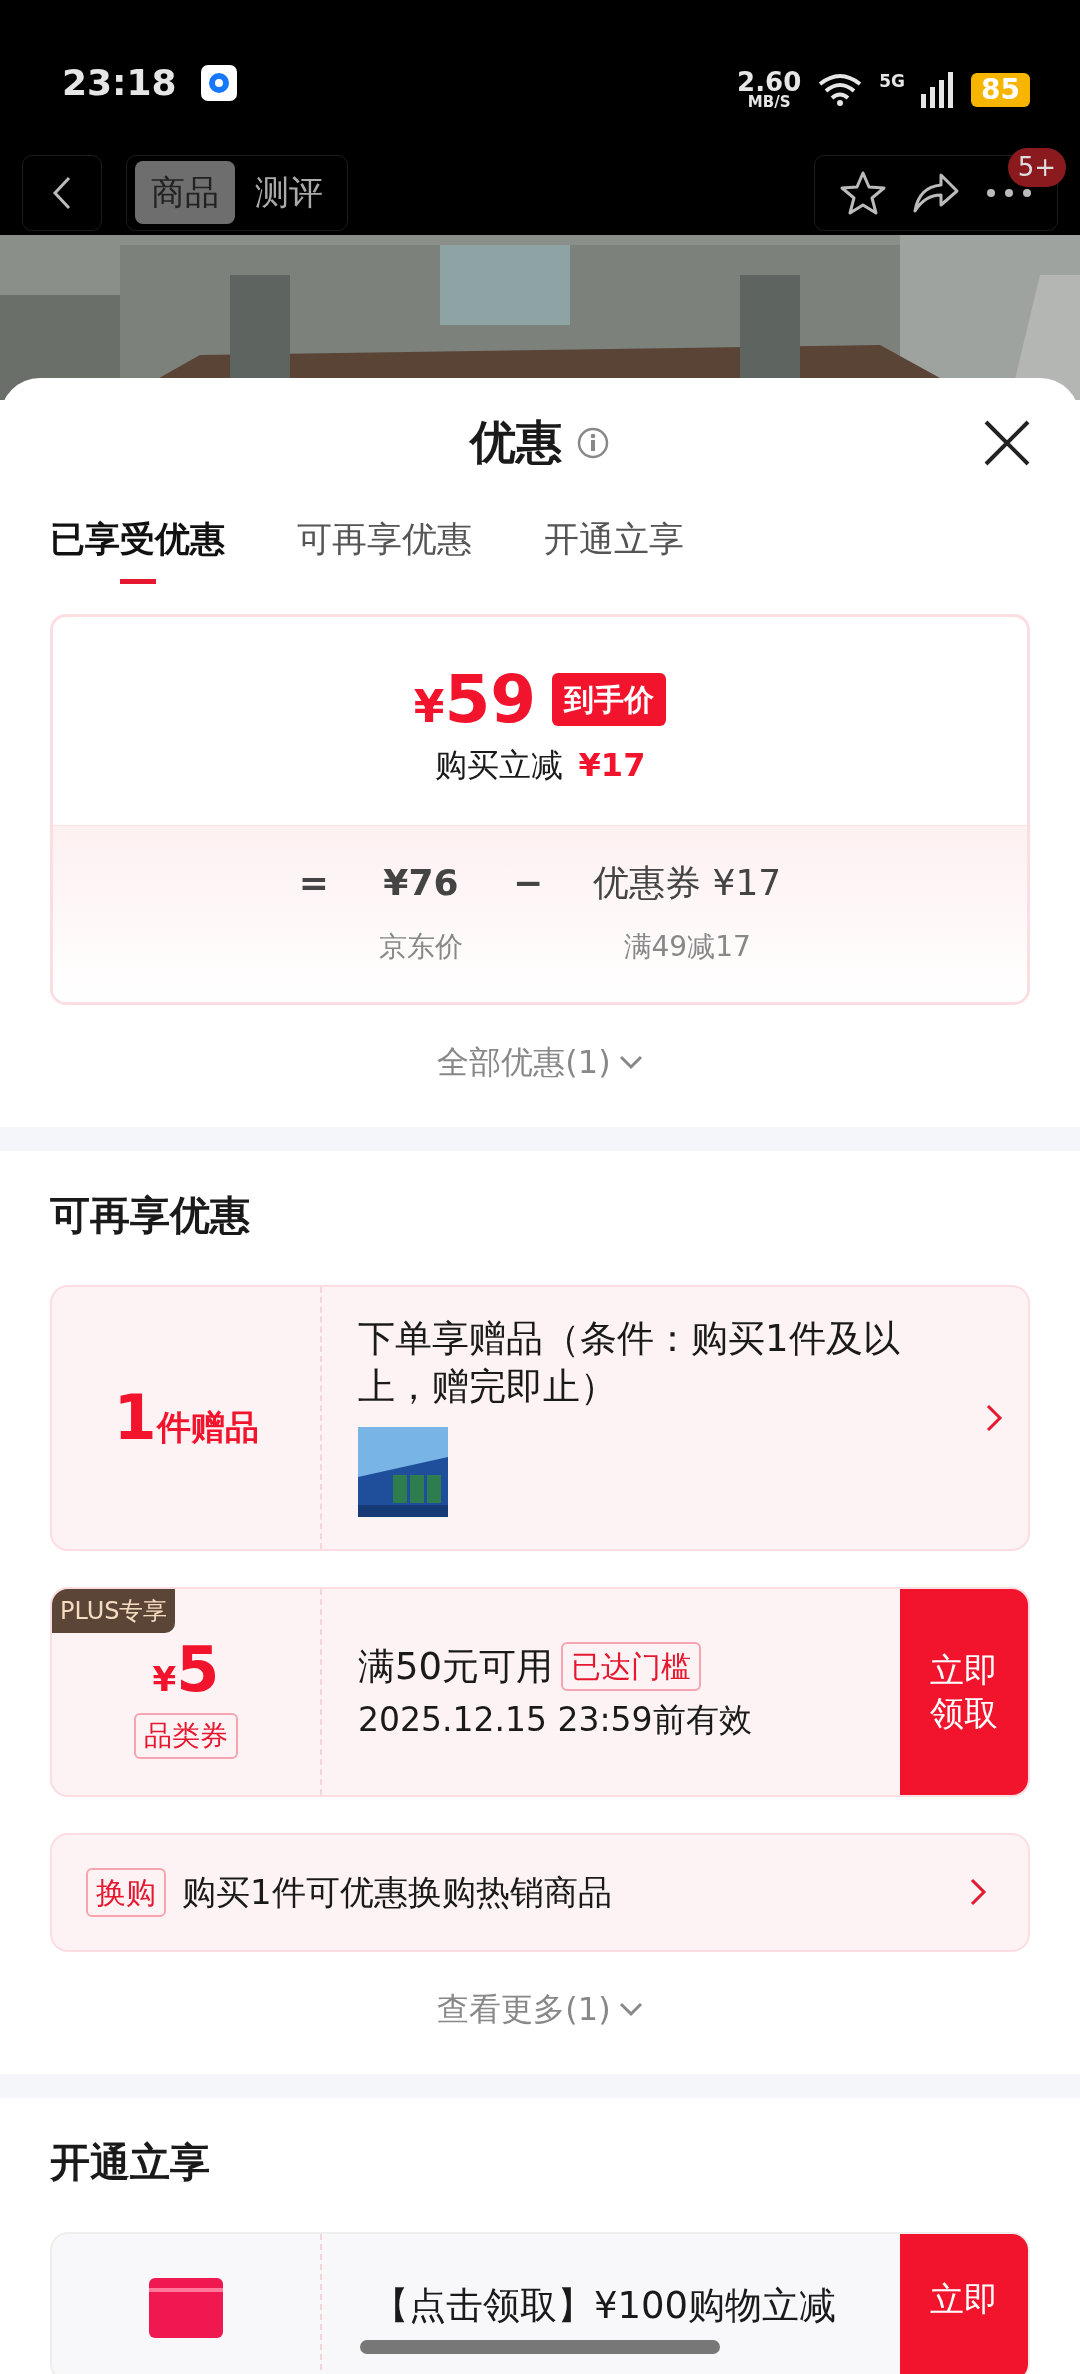 This screenshot has height=2374, width=1080. What do you see at coordinates (456, 1667) in the screenshot?
I see `coupon-condition: 满50元可用` at bounding box center [456, 1667].